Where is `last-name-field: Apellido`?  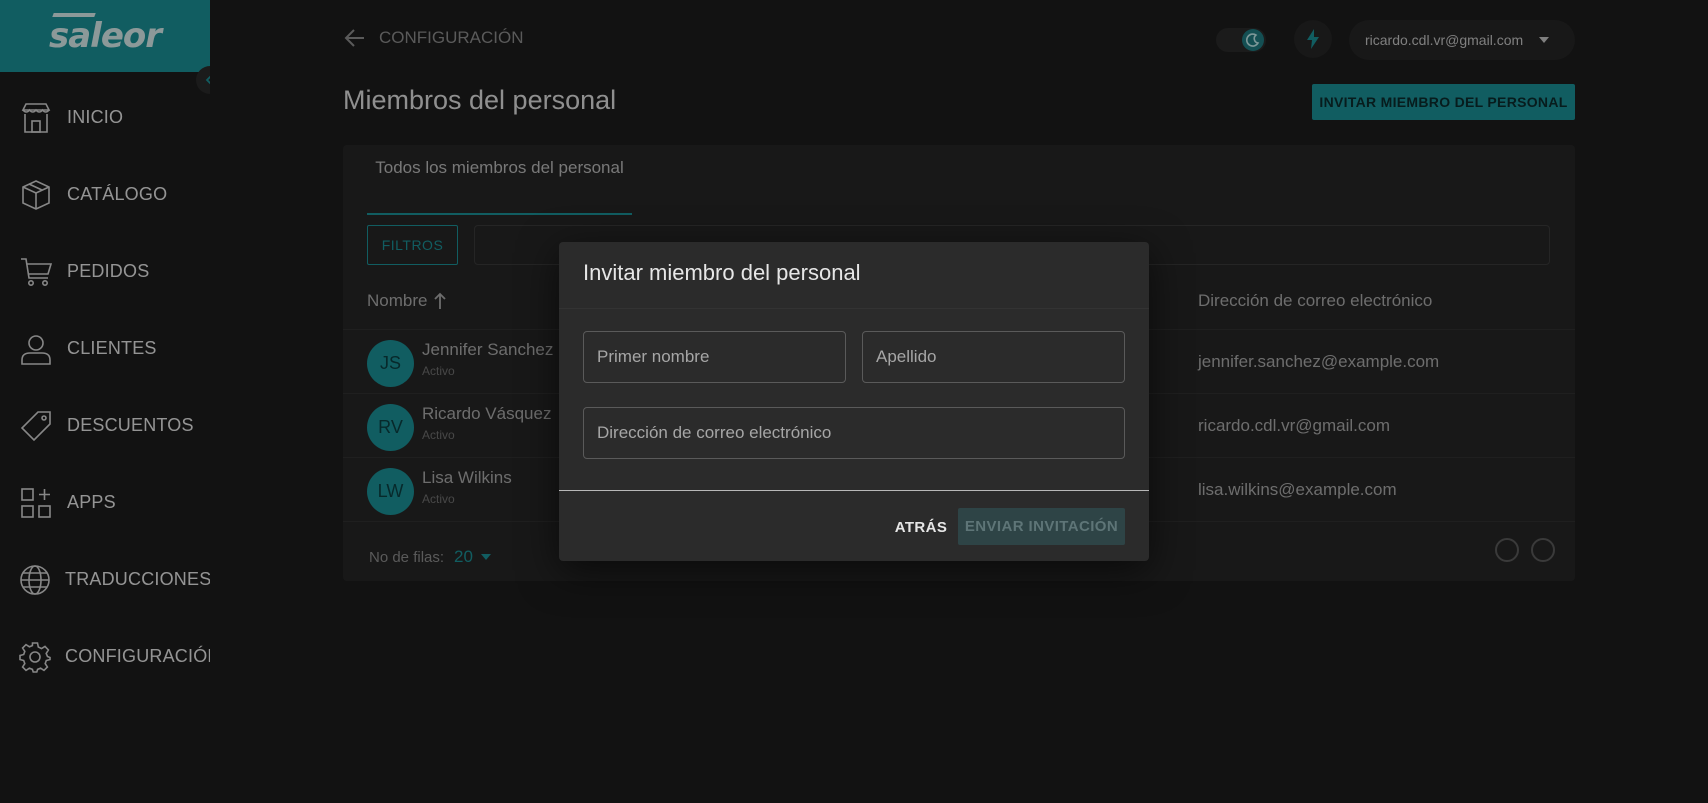
last-name-field: Apellido is located at coordinates (993, 357).